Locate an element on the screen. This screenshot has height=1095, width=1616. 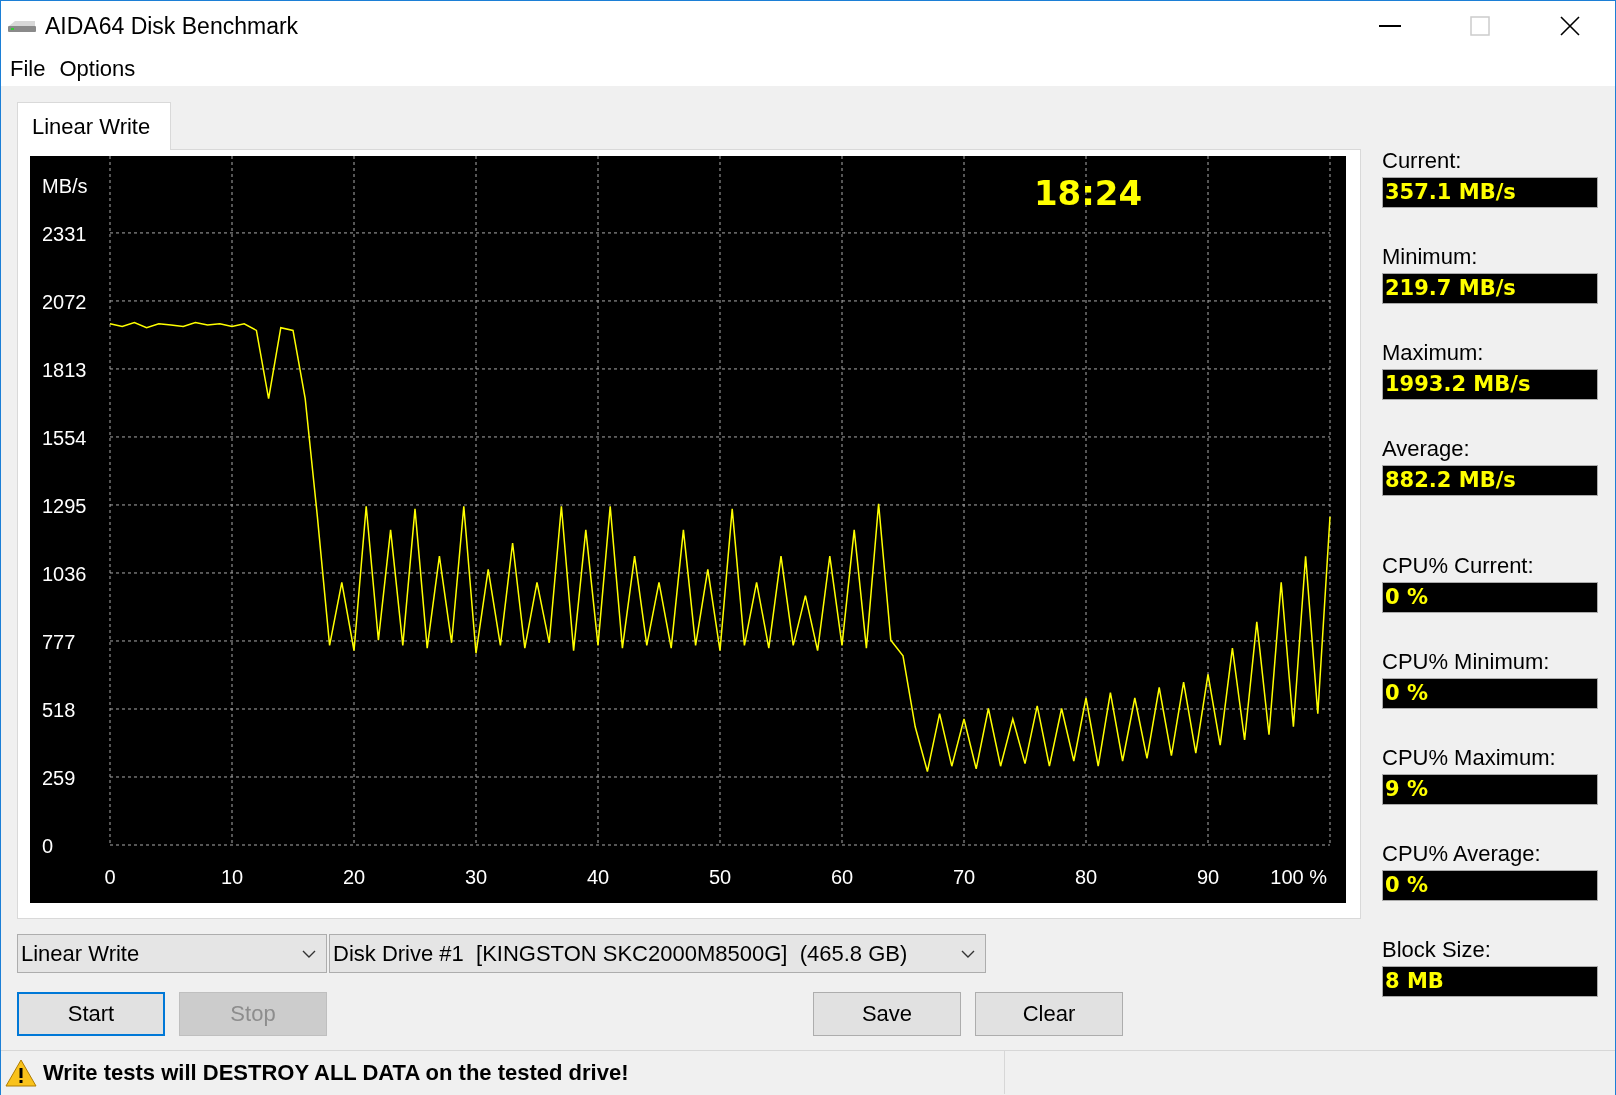
dropdown: Linear Write is located at coordinates (172, 953).